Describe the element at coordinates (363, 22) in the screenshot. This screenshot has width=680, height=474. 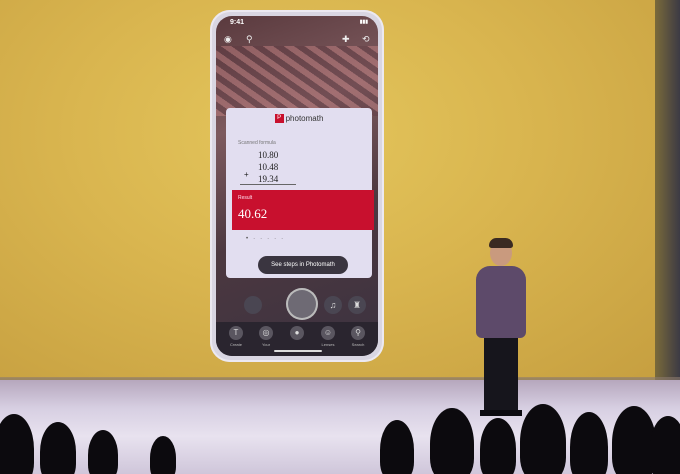
I see `battery-icon: ▮▮▮` at that location.